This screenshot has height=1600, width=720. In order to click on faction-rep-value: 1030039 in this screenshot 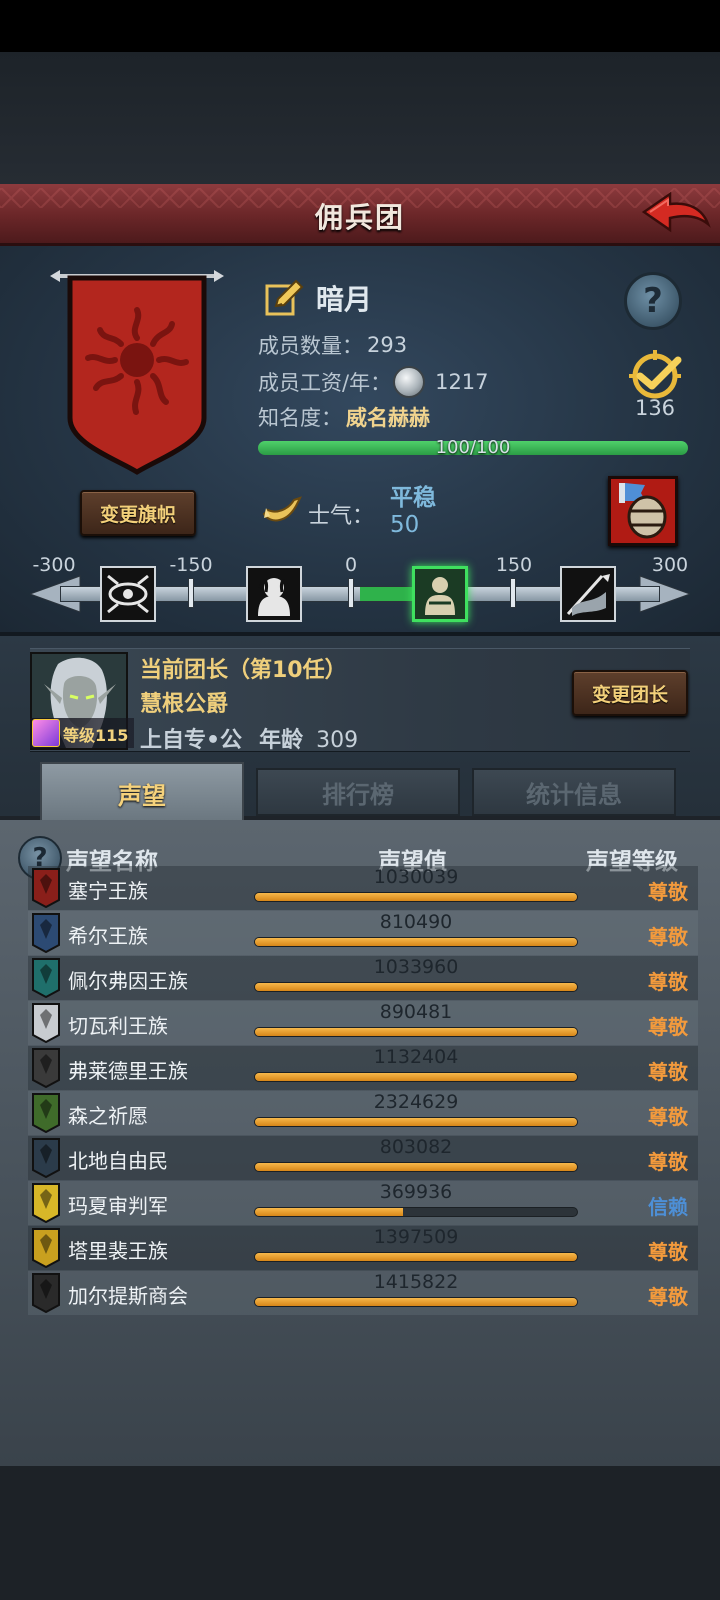, I will do `click(416, 877)`.